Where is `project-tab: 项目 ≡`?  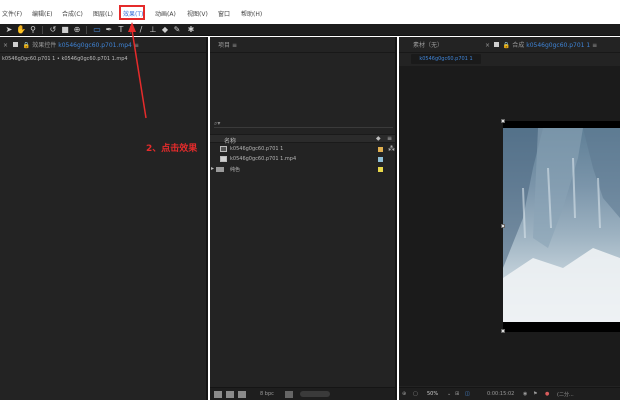
project-tab: 项目 ≡ is located at coordinates (227, 45).